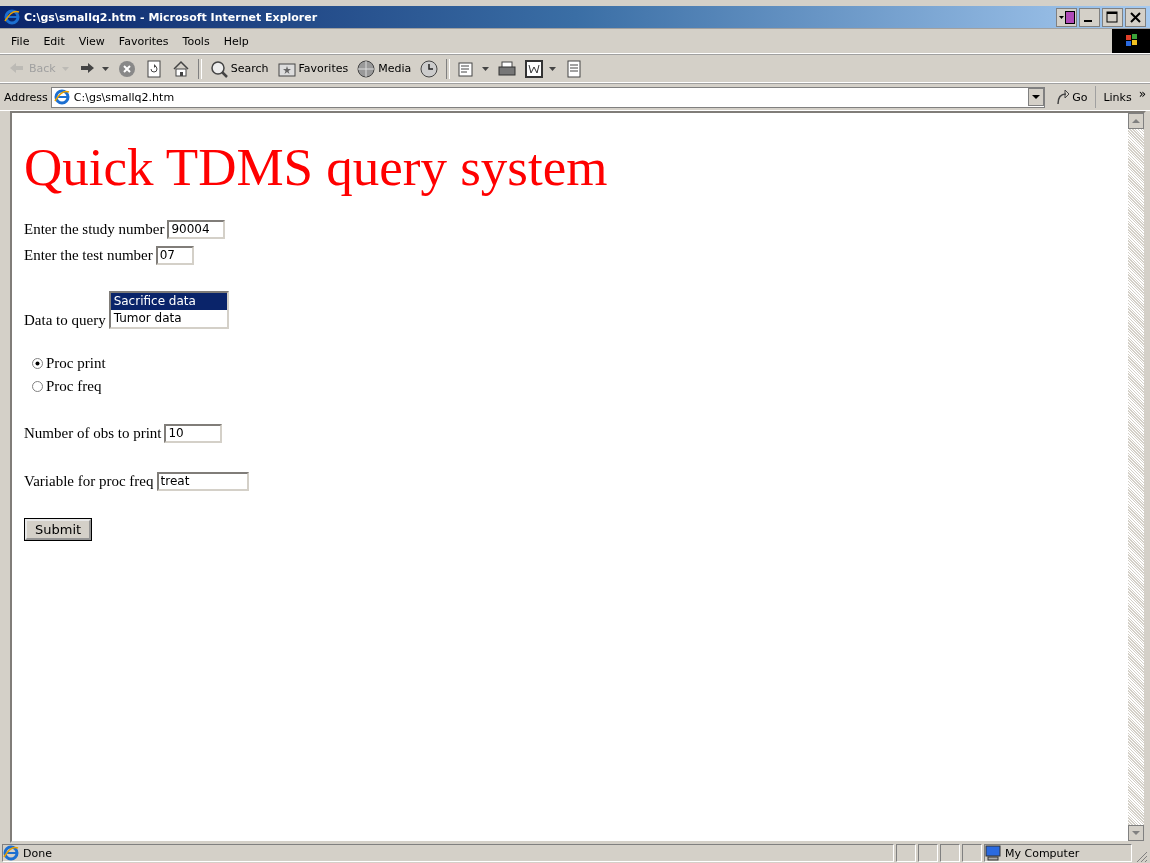 The width and height of the screenshot is (1150, 863). Describe the element at coordinates (548, 97) in the screenshot. I see `address-field: C:\gs\smallq2.htm` at that location.